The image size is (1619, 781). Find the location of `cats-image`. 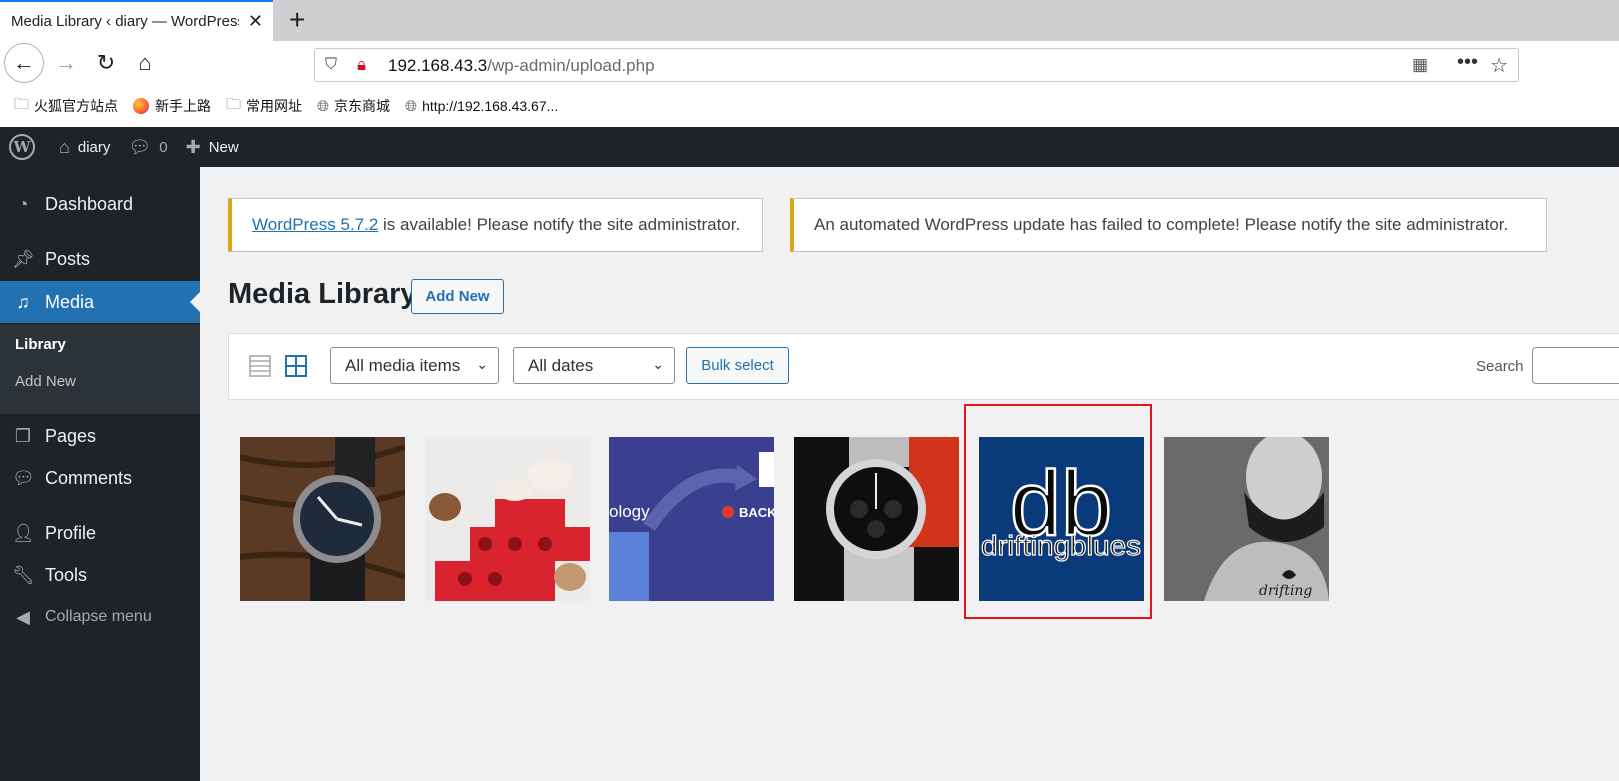

cats-image is located at coordinates (507, 519).